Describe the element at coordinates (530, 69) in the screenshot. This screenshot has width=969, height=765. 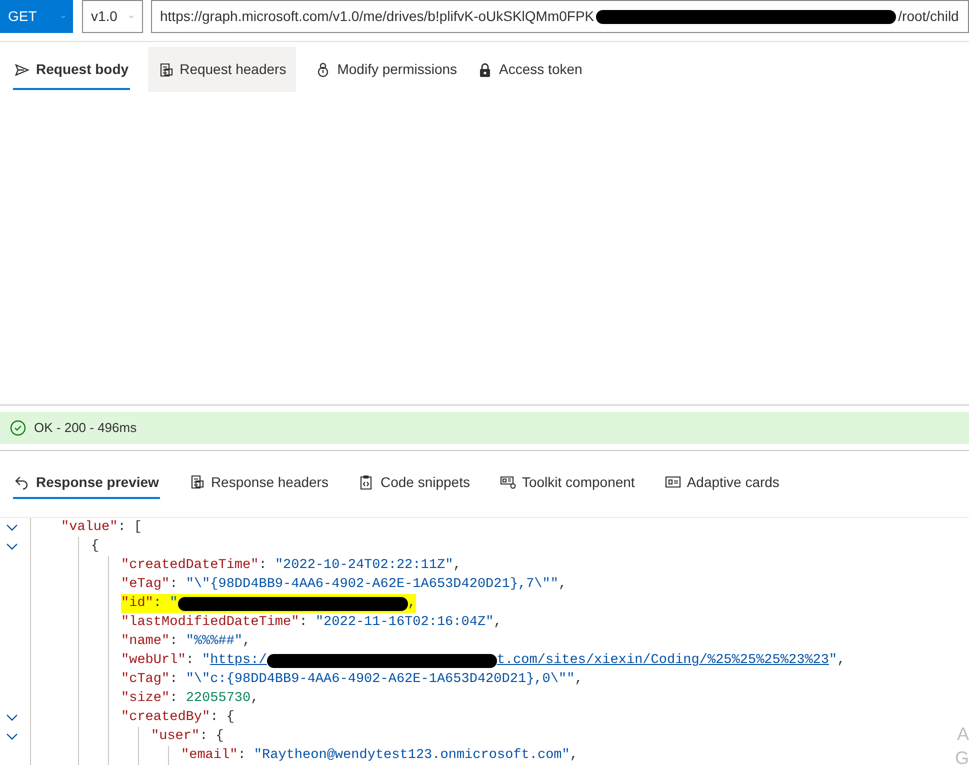
I see `tab: Access token` at that location.